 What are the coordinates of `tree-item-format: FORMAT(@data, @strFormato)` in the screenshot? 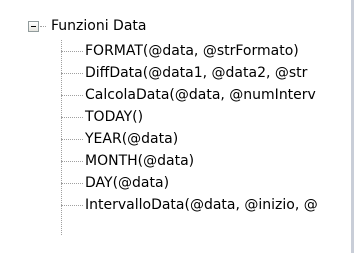 It's located at (189, 51).